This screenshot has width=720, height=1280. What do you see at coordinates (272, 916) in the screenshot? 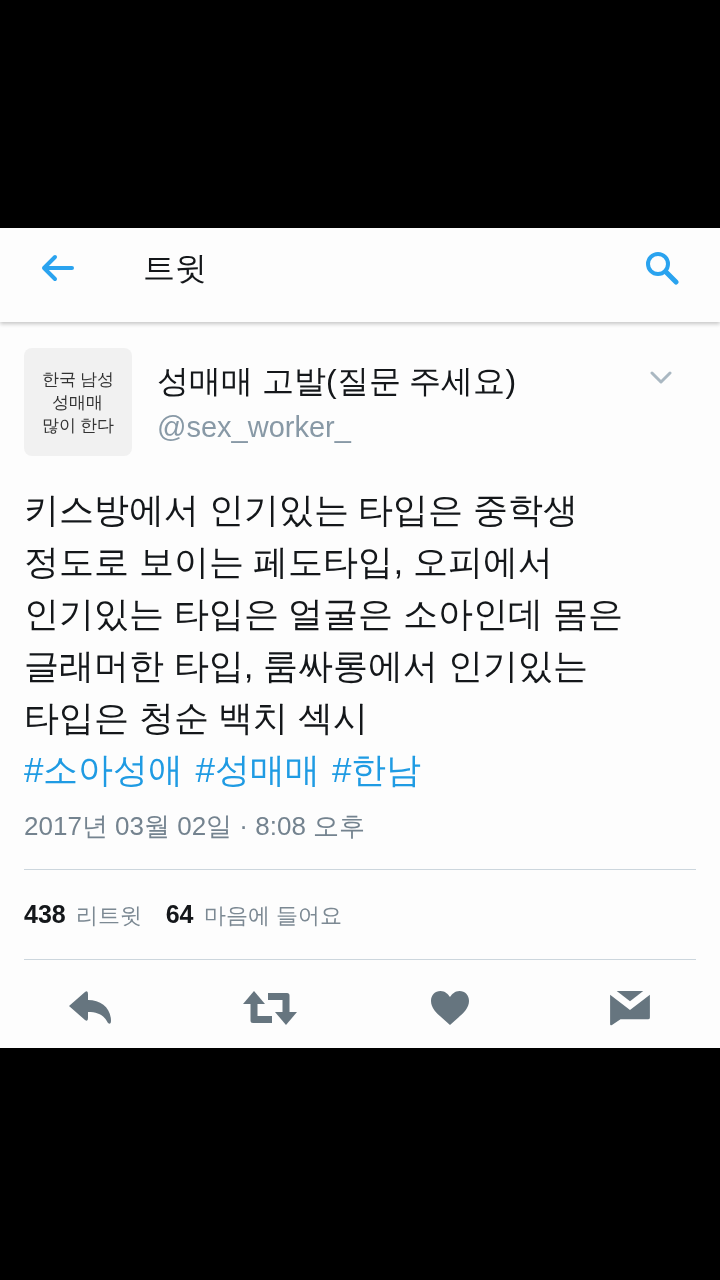
I see `stat-label: 마음에 들어요` at bounding box center [272, 916].